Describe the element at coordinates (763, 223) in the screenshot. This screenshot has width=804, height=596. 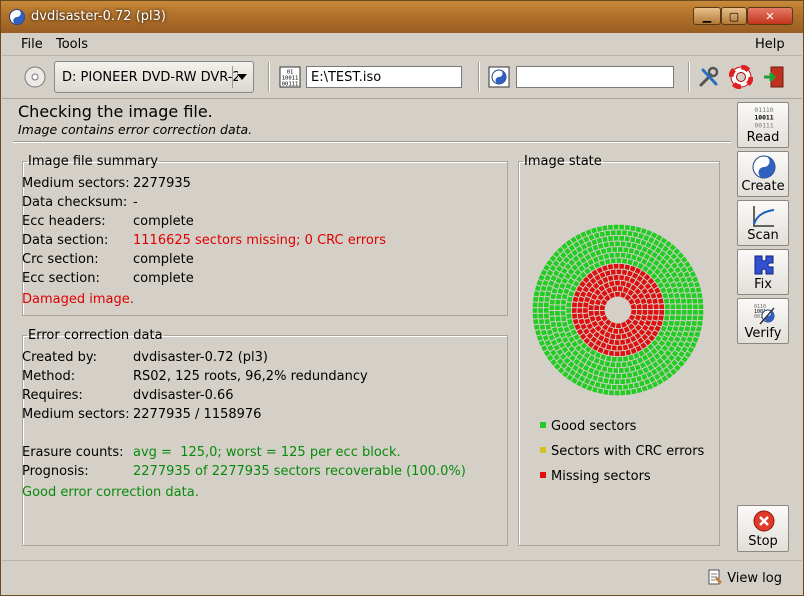
I see `scan-button: Scan` at that location.